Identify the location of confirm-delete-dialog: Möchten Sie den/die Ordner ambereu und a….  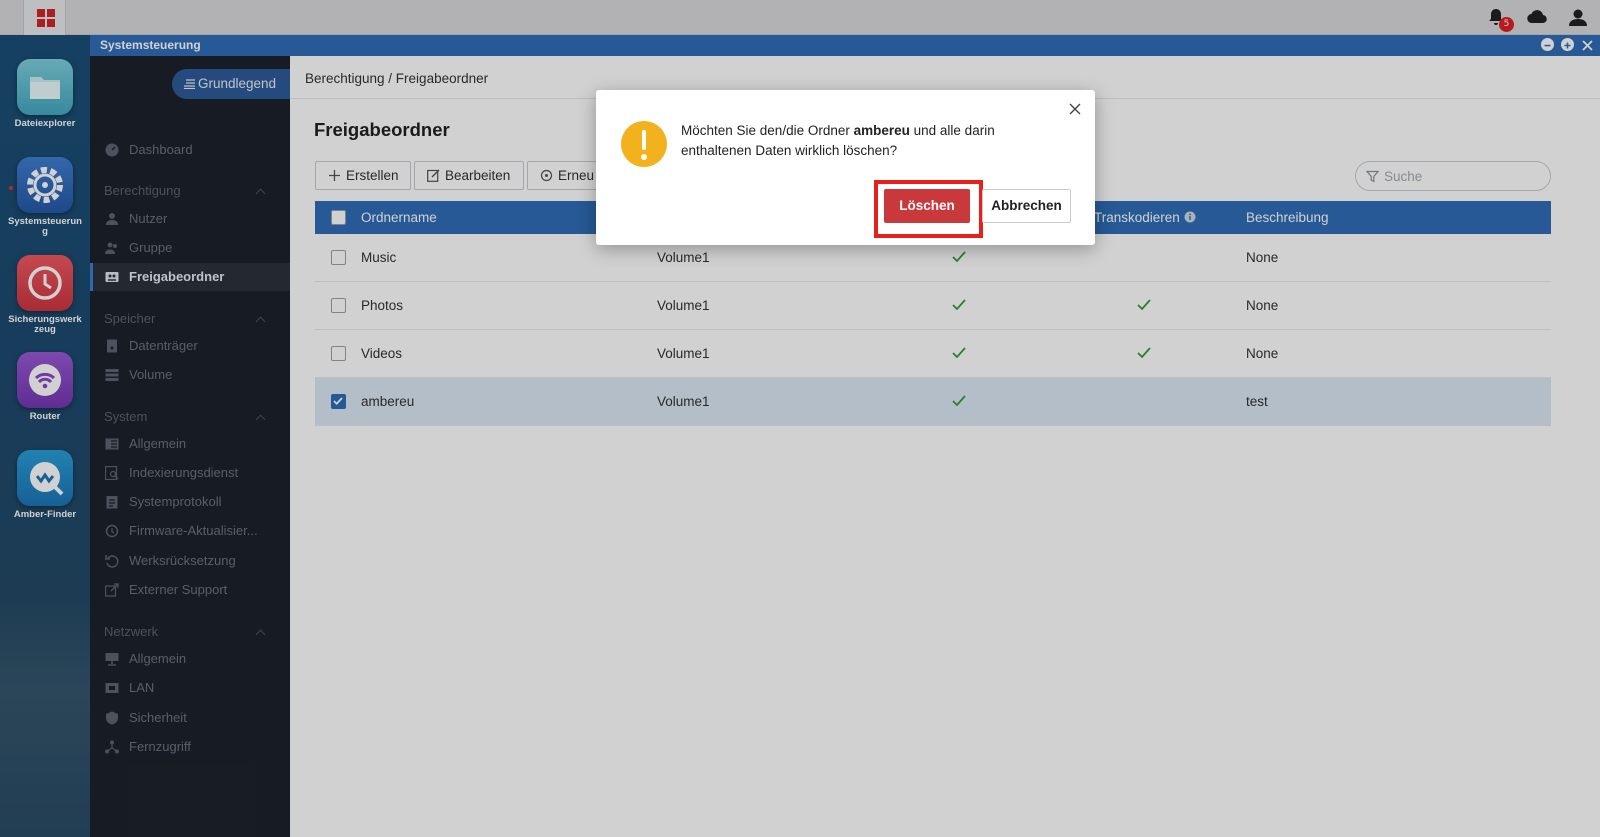
(845, 167).